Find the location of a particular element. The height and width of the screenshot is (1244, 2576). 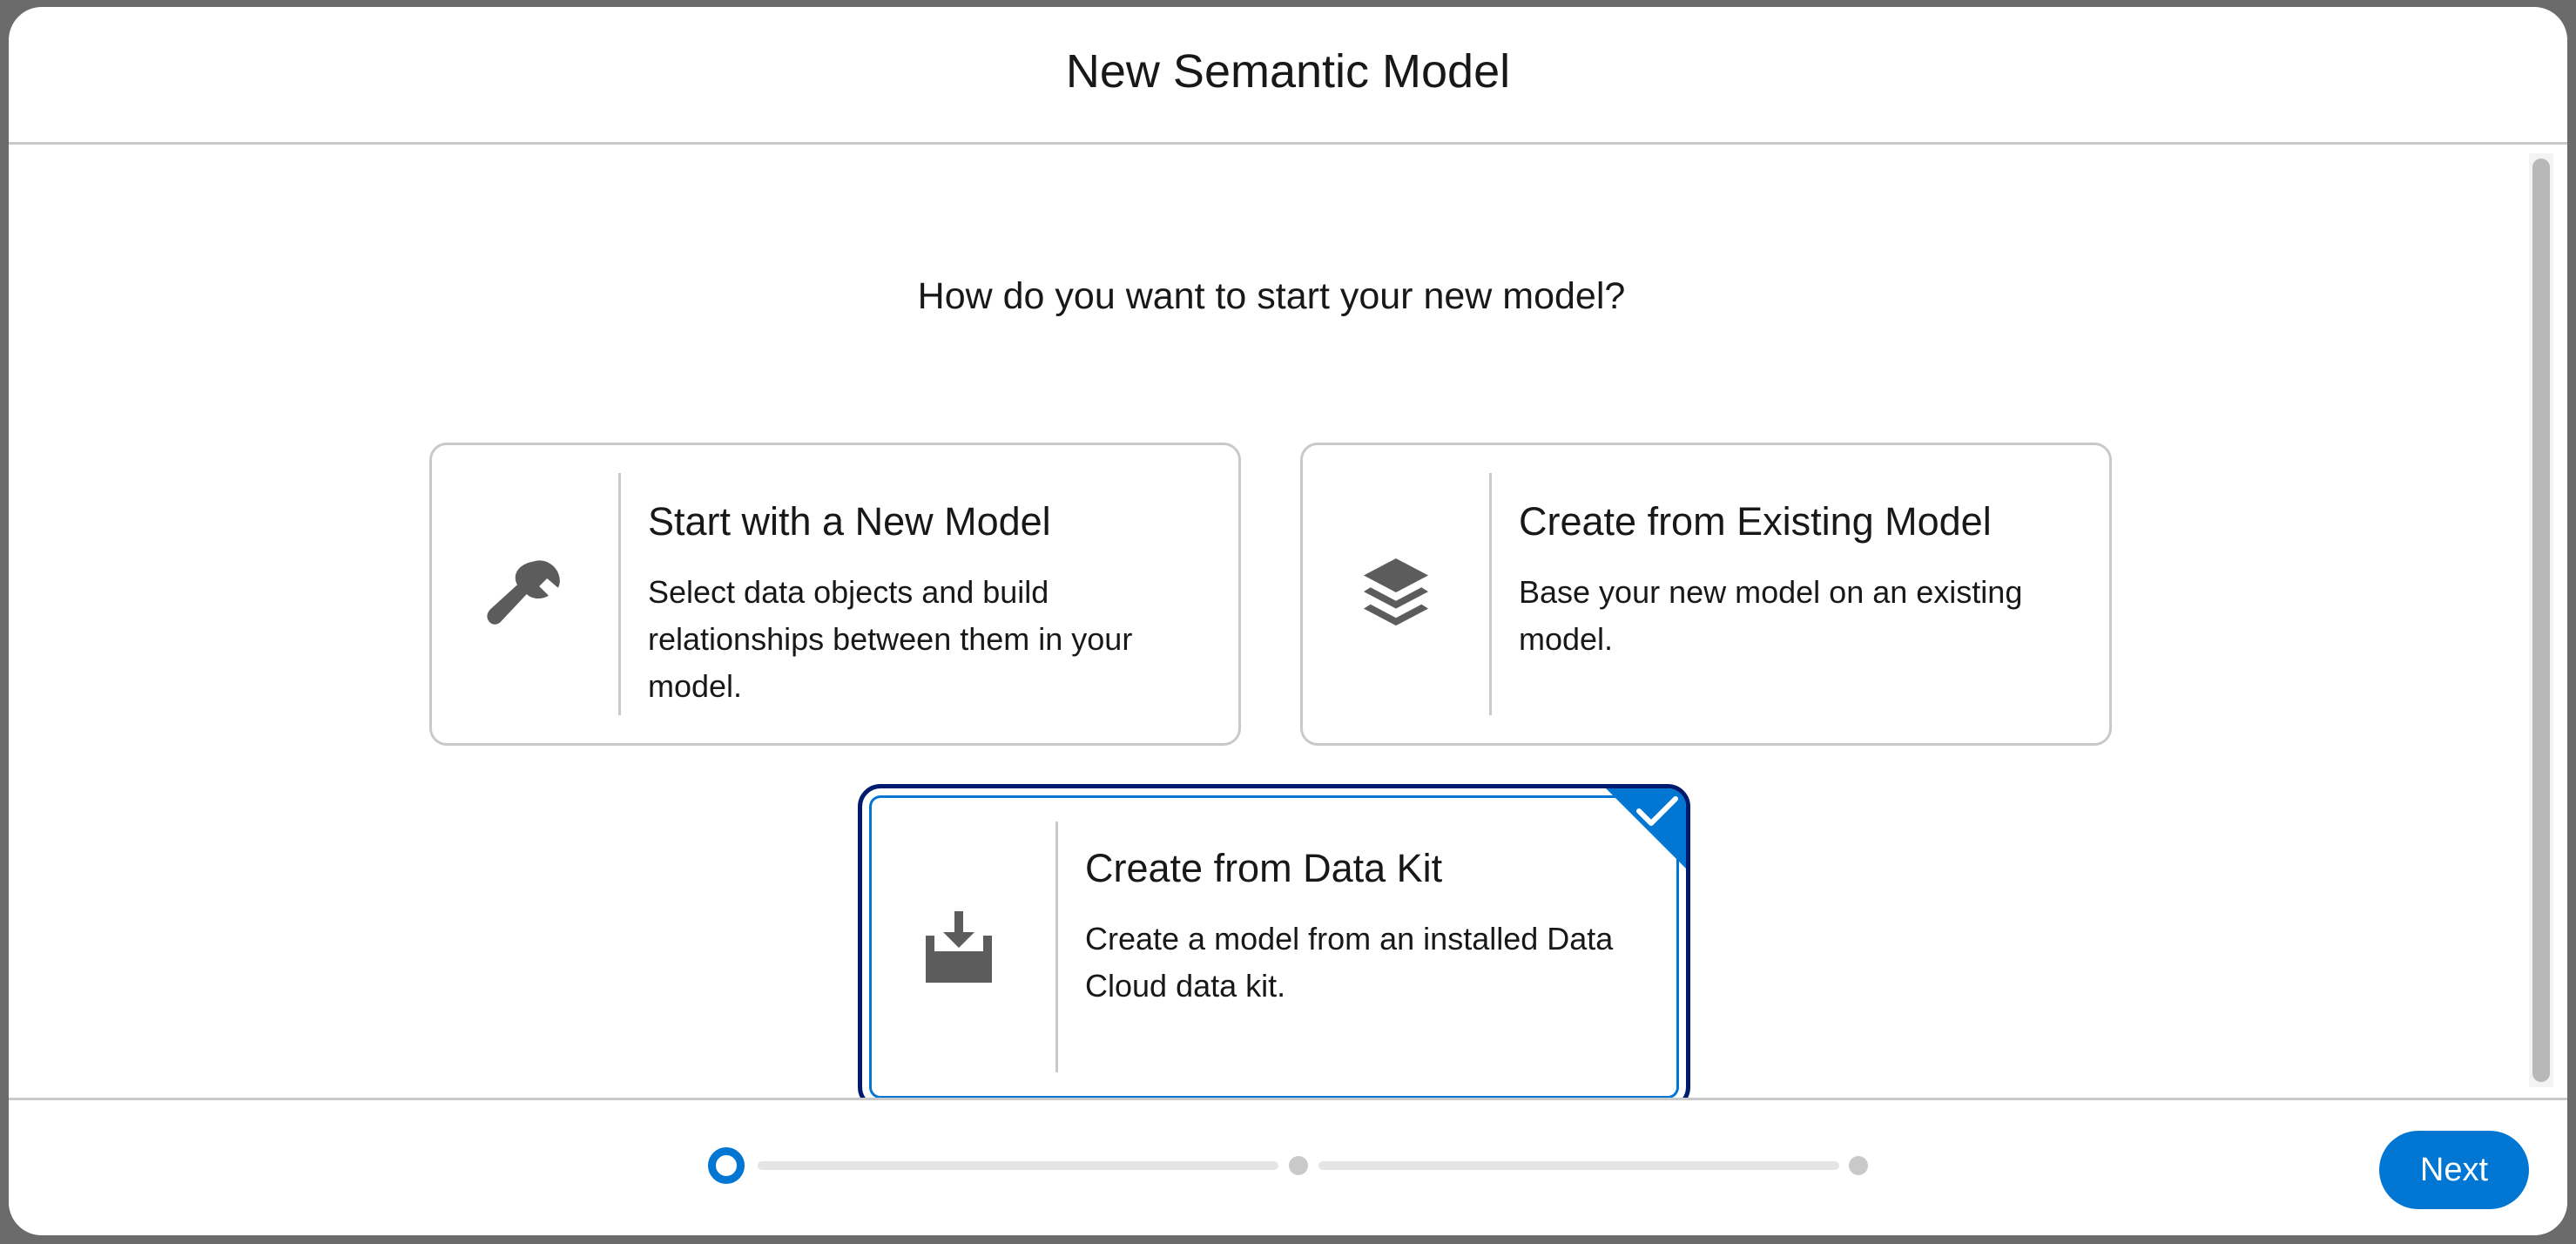

start-question: How do you want to start your new model? is located at coordinates (1272, 296).